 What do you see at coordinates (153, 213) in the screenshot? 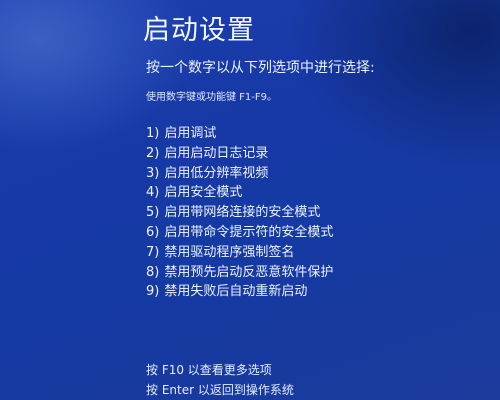
I see `option-number: 5)` at bounding box center [153, 213].